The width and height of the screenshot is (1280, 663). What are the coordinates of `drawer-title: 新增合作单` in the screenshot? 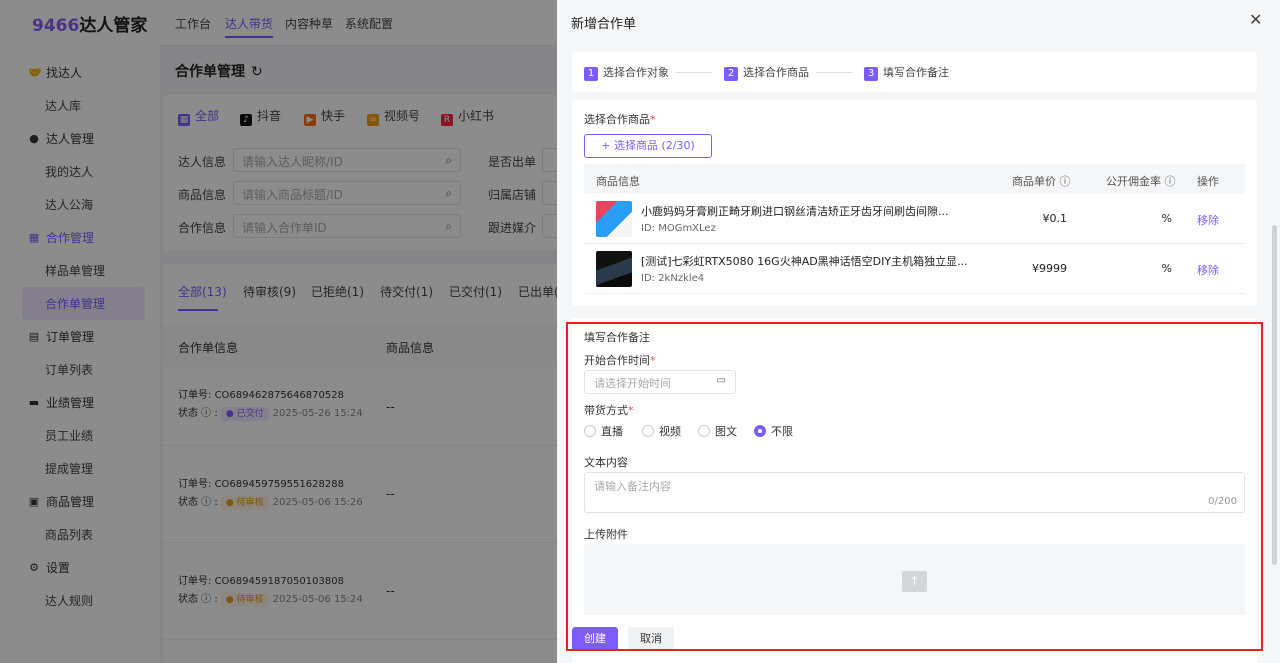 It's located at (604, 24).